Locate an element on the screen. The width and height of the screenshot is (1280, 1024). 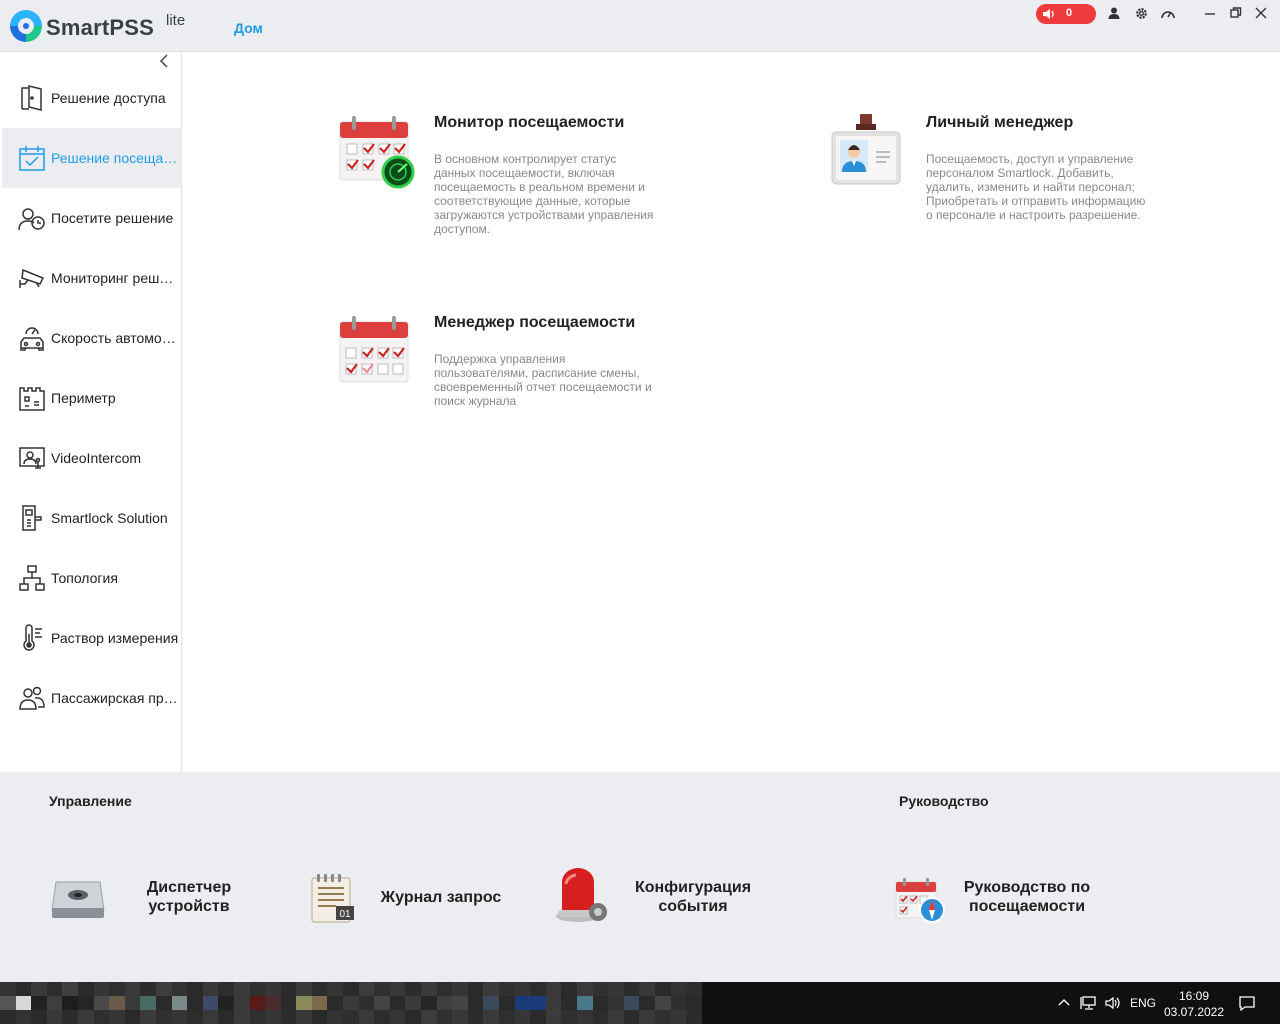
os-taskbar: ENG 16:09 03.07.2022 is located at coordinates (640, 1003).